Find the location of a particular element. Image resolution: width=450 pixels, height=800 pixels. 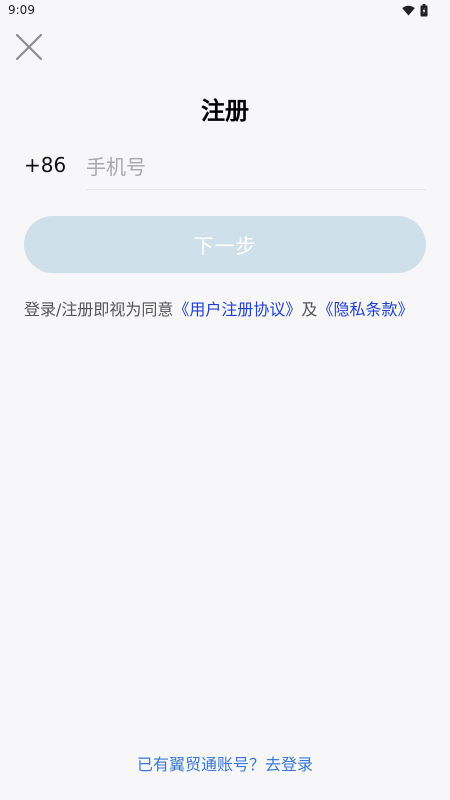

go-login-link: 已有翼贸通账号？去登录 is located at coordinates (225, 763).